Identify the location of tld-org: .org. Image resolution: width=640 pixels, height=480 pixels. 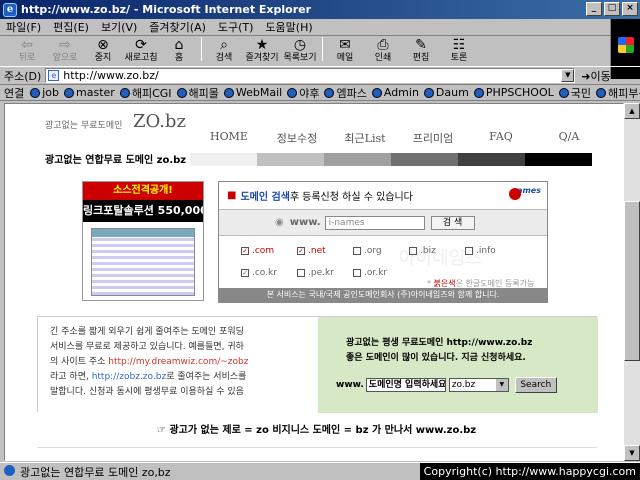
(367, 251).